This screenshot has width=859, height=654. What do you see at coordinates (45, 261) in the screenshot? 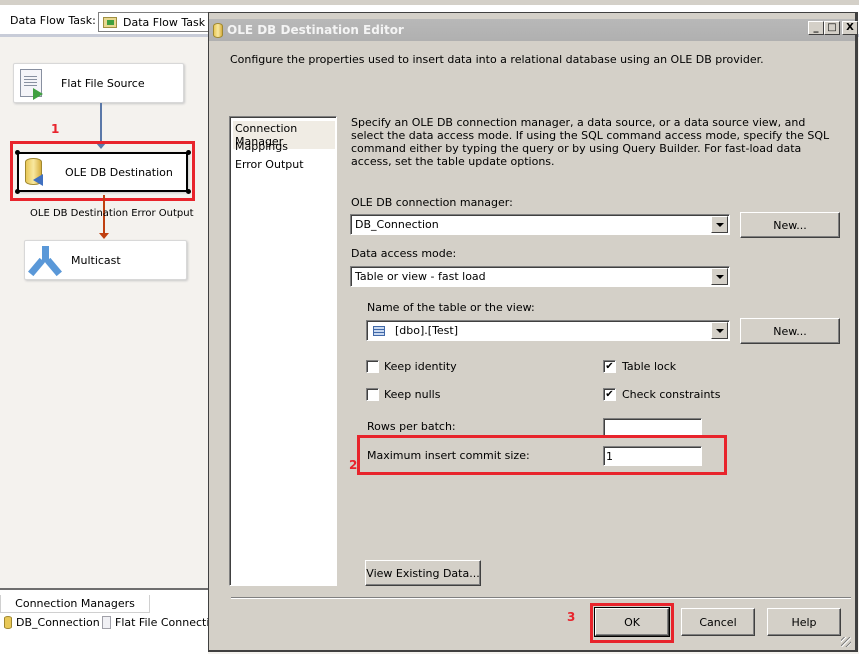
I see `multicast-icon` at bounding box center [45, 261].